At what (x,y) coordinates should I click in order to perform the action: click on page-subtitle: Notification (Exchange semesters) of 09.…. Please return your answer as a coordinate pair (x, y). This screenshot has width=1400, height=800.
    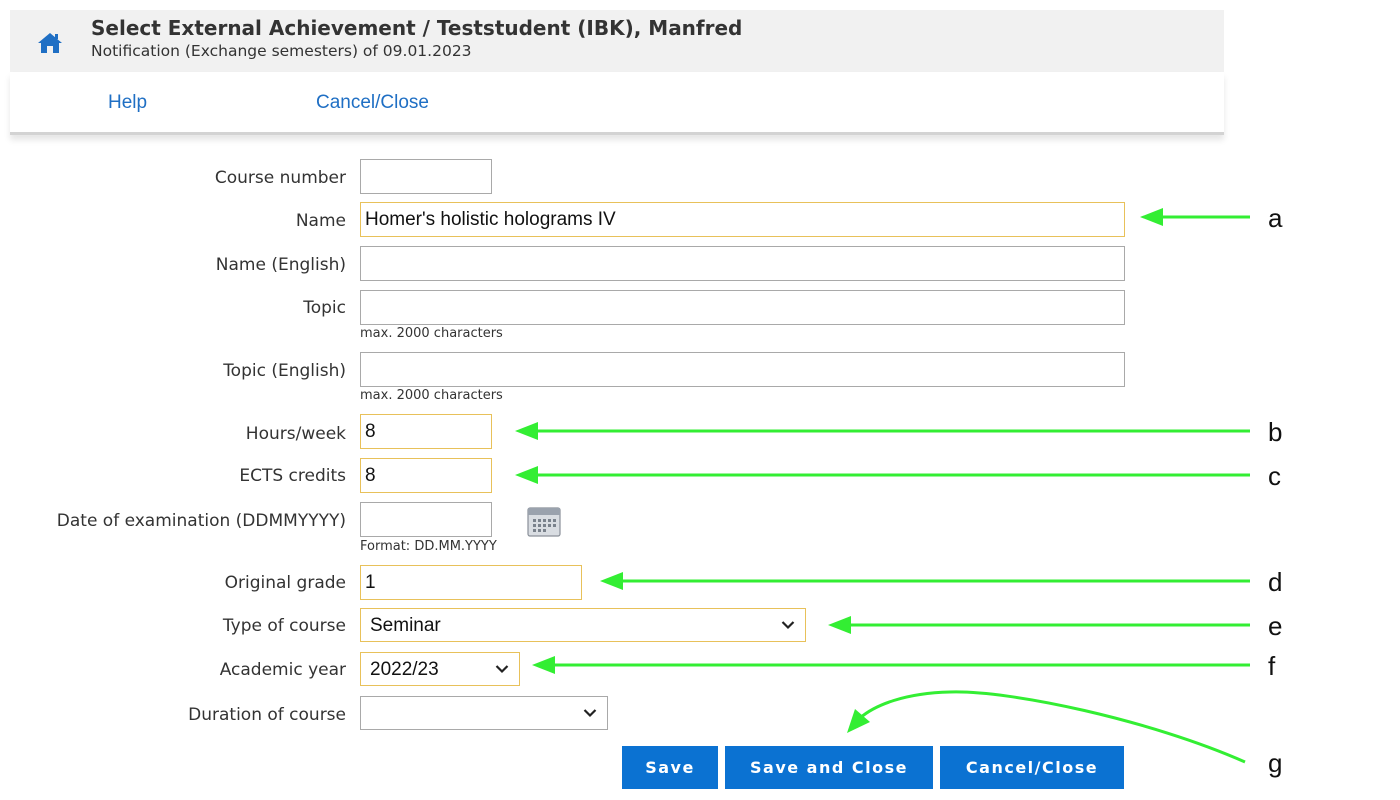
    Looking at the image, I should click on (281, 51).